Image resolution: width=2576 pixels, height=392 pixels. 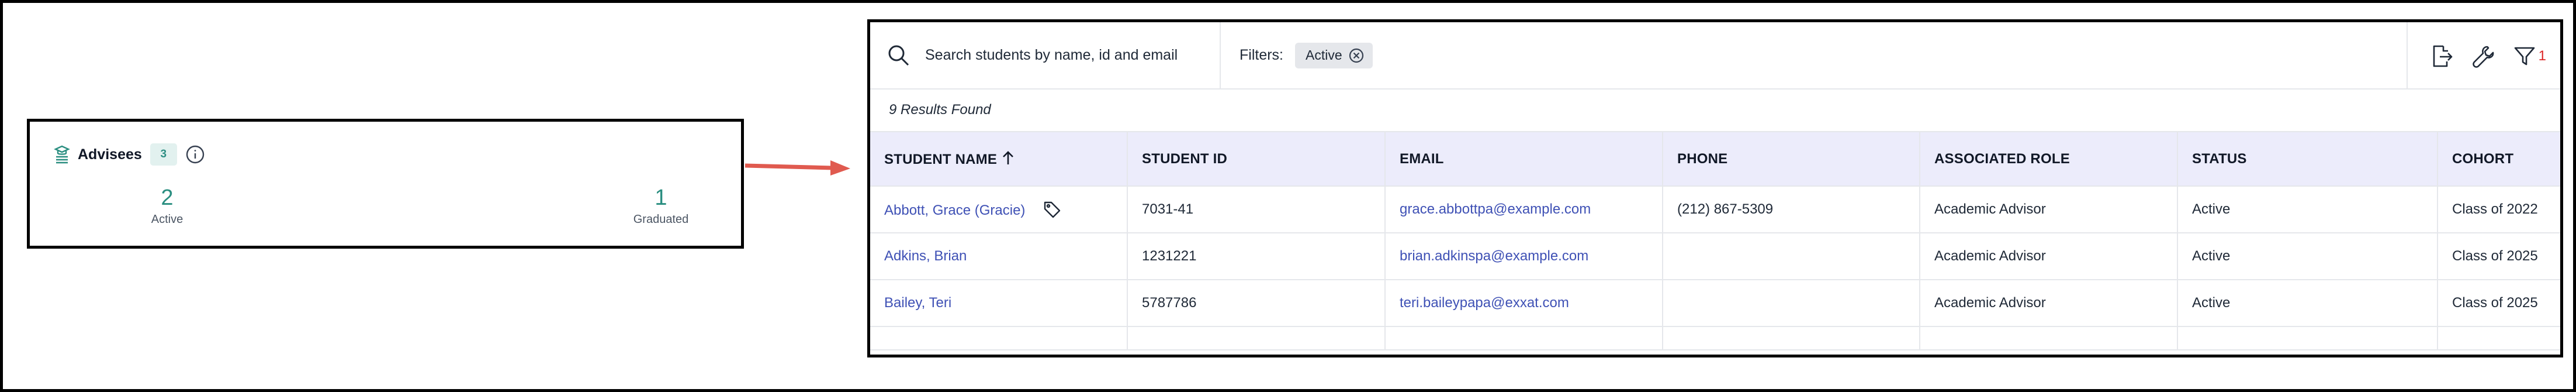 What do you see at coordinates (926, 256) in the screenshot?
I see `student-name-link: Adkins, Brian` at bounding box center [926, 256].